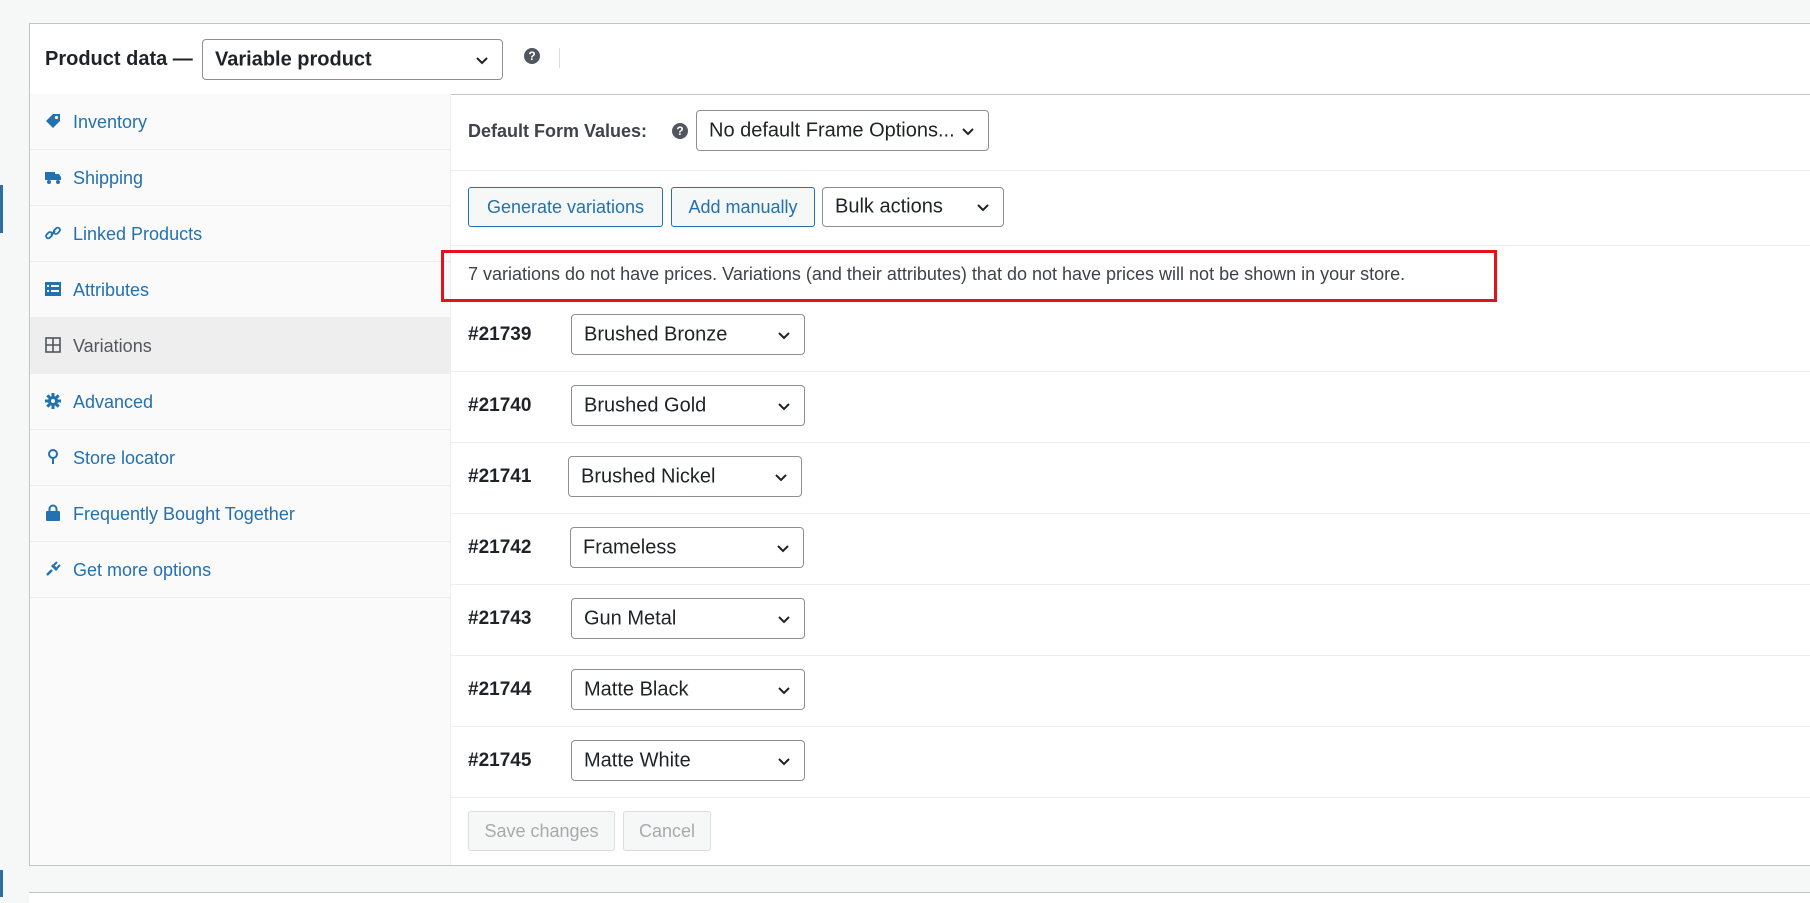 The width and height of the screenshot is (1810, 903). I want to click on tab-label: Advanced, so click(113, 402).